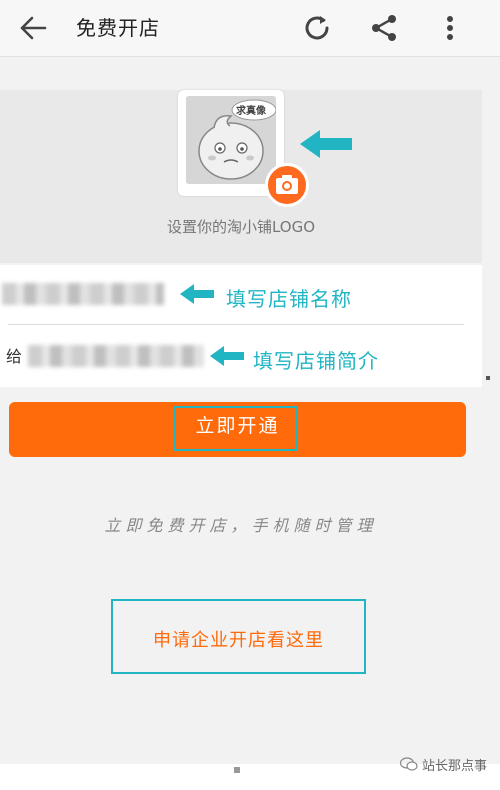 This screenshot has height=790, width=500. What do you see at coordinates (14, 356) in the screenshot?
I see `shop-intro-first-char: 给` at bounding box center [14, 356].